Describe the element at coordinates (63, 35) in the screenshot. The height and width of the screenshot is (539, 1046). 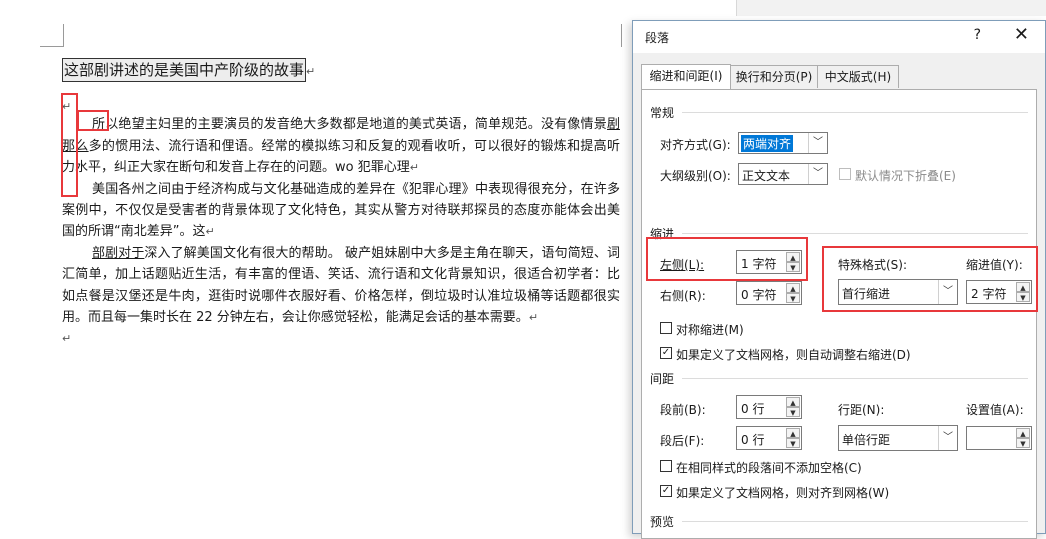
I see `crop-mark-top-left-v` at that location.